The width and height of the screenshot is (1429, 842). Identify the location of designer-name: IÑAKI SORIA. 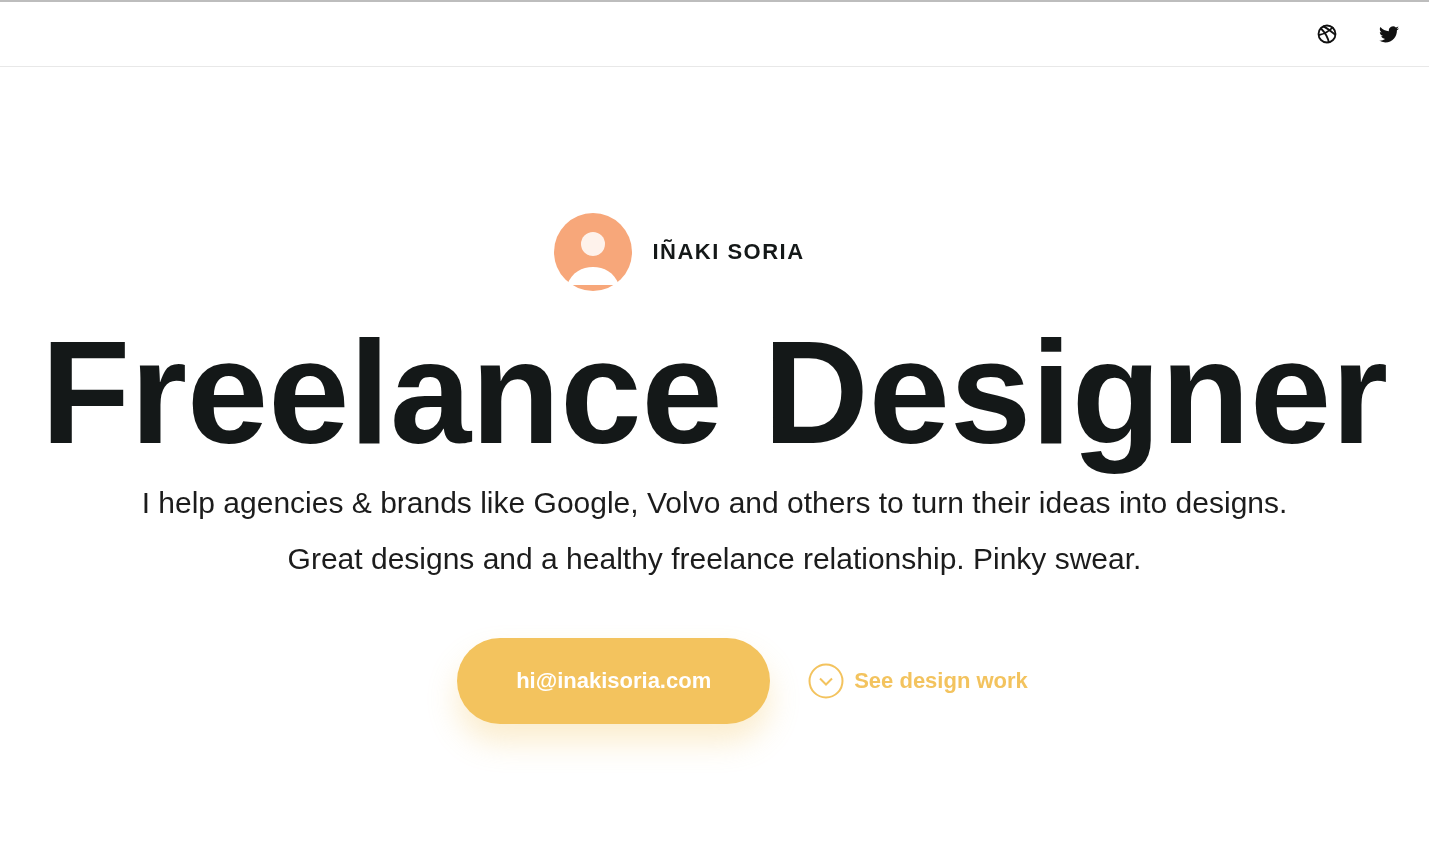
(728, 252).